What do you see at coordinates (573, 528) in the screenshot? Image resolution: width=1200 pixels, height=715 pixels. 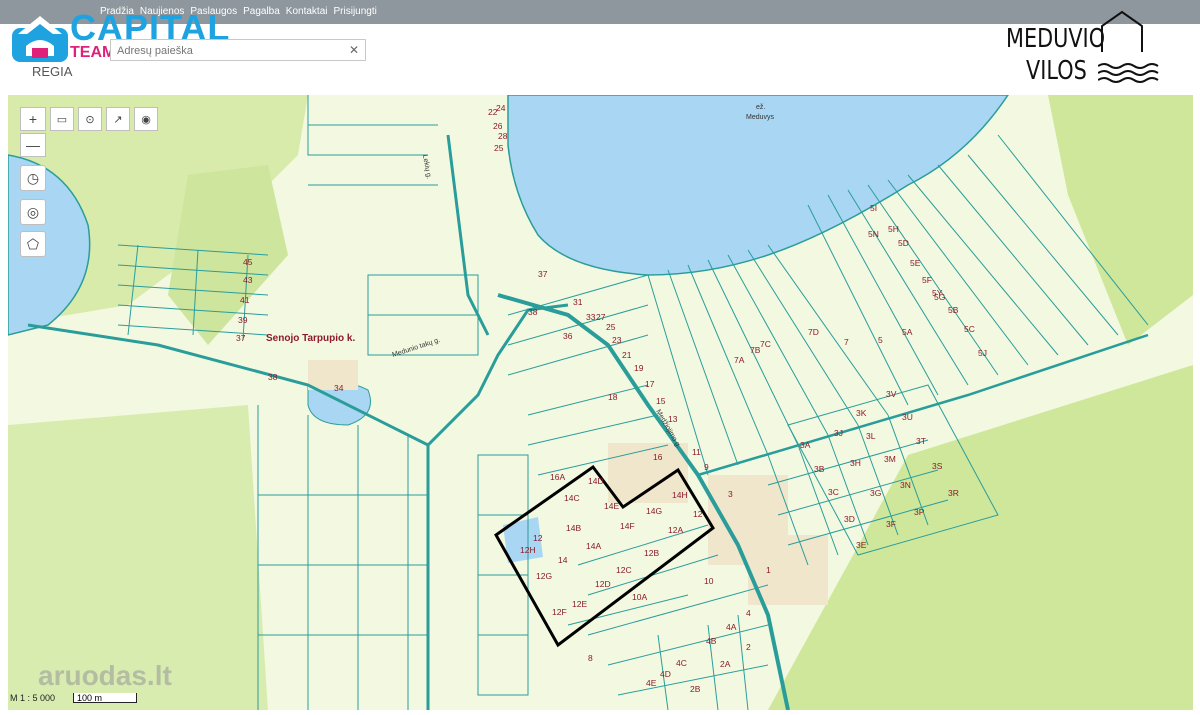 I see `svg-text: 14B` at bounding box center [573, 528].